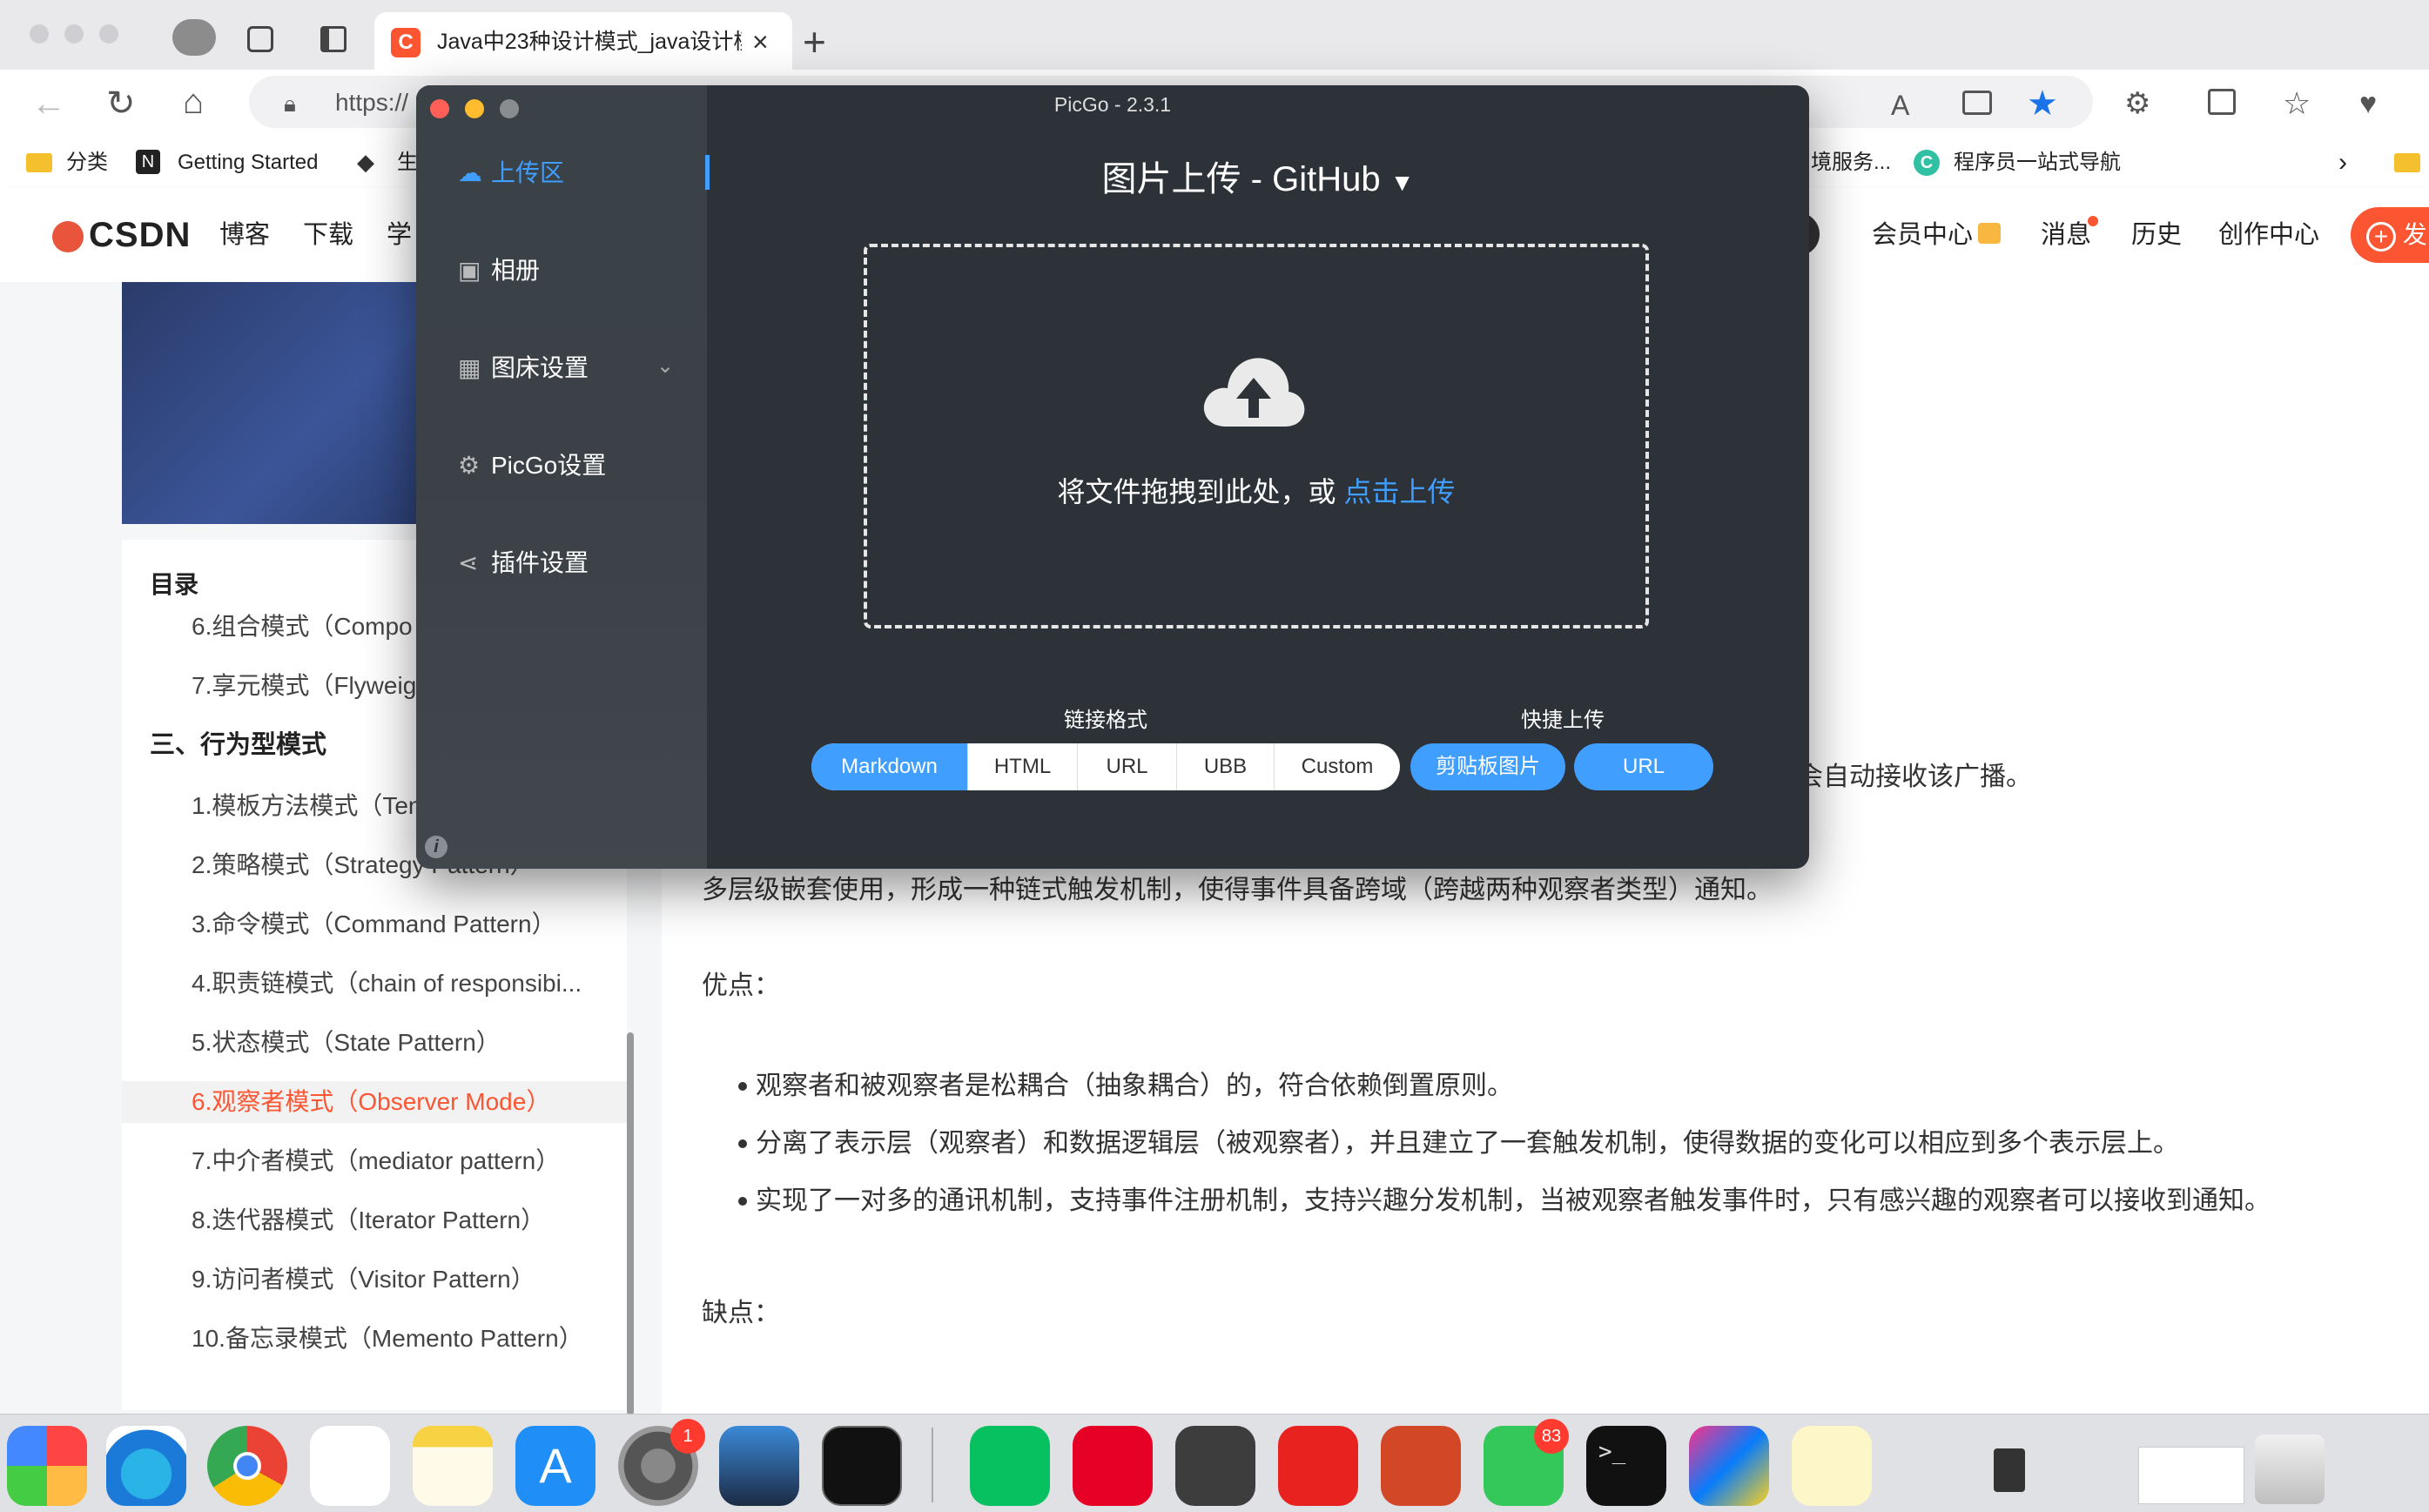 The width and height of the screenshot is (2429, 1512). I want to click on menu-album: ▣ 相册, so click(499, 270).